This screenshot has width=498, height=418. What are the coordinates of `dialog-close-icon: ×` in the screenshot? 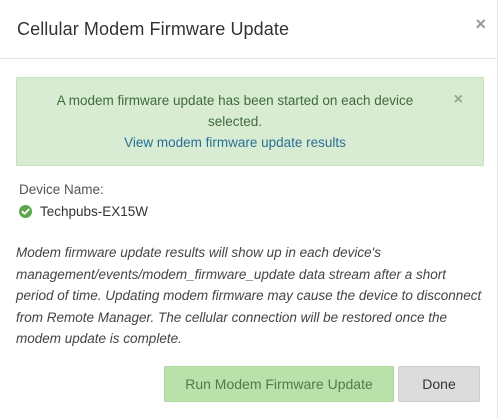 It's located at (480, 24).